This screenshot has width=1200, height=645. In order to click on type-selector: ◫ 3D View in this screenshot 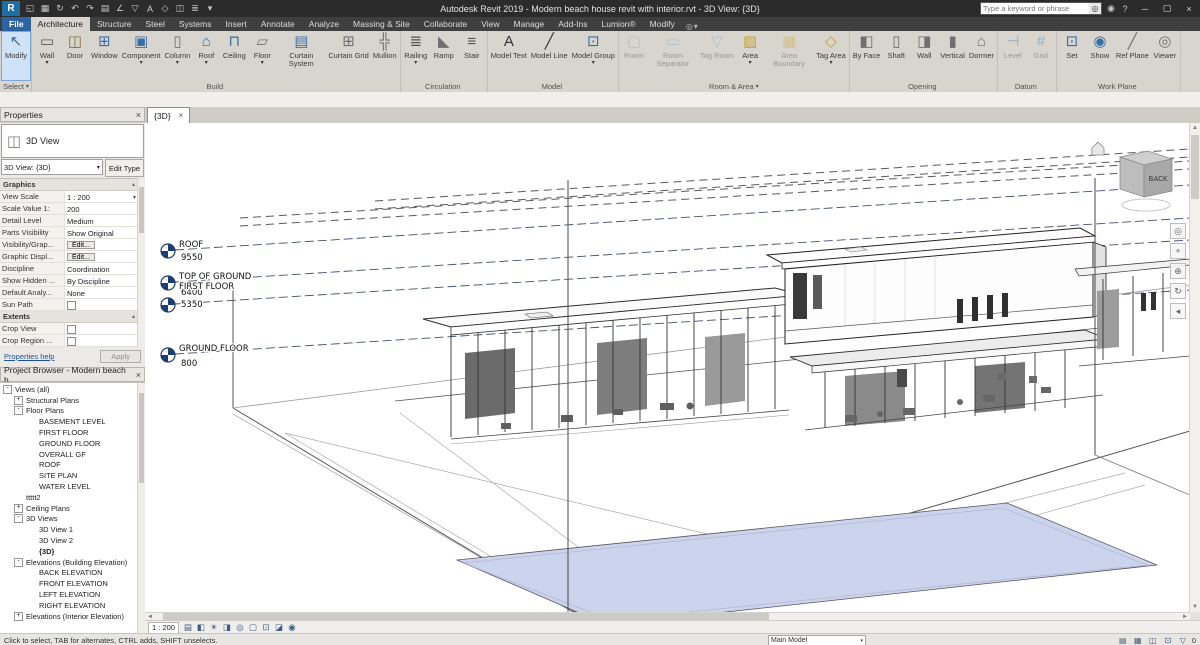, I will do `click(72, 141)`.